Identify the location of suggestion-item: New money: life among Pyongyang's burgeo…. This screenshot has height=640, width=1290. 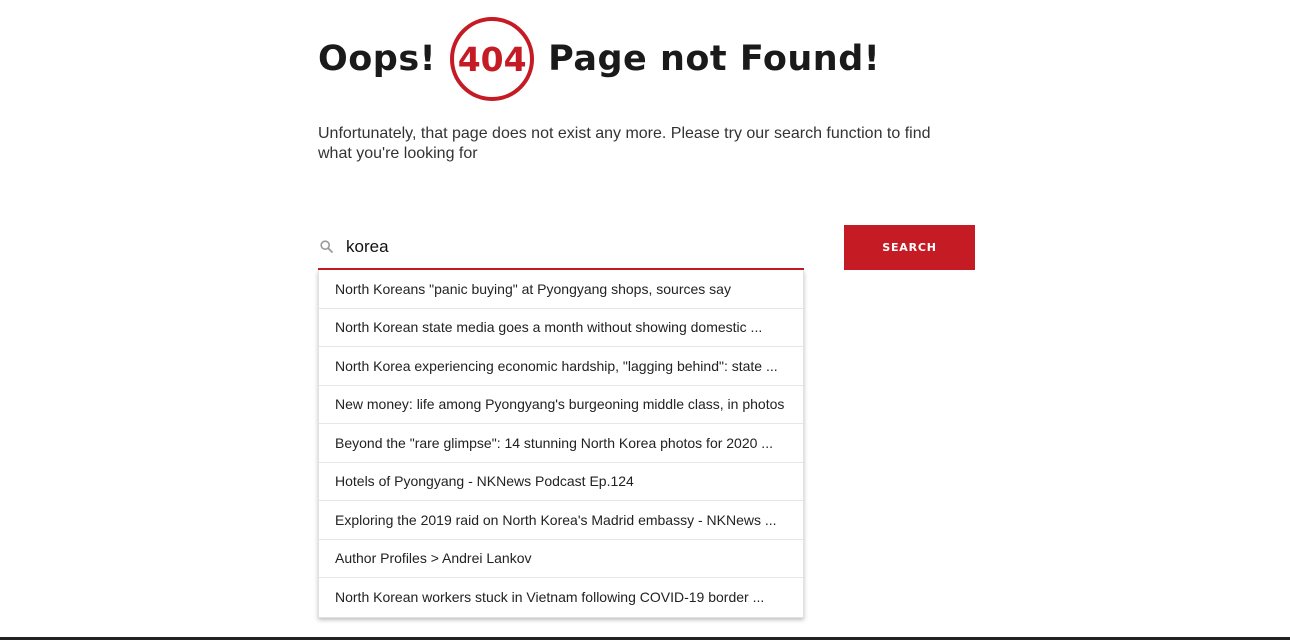
(561, 405).